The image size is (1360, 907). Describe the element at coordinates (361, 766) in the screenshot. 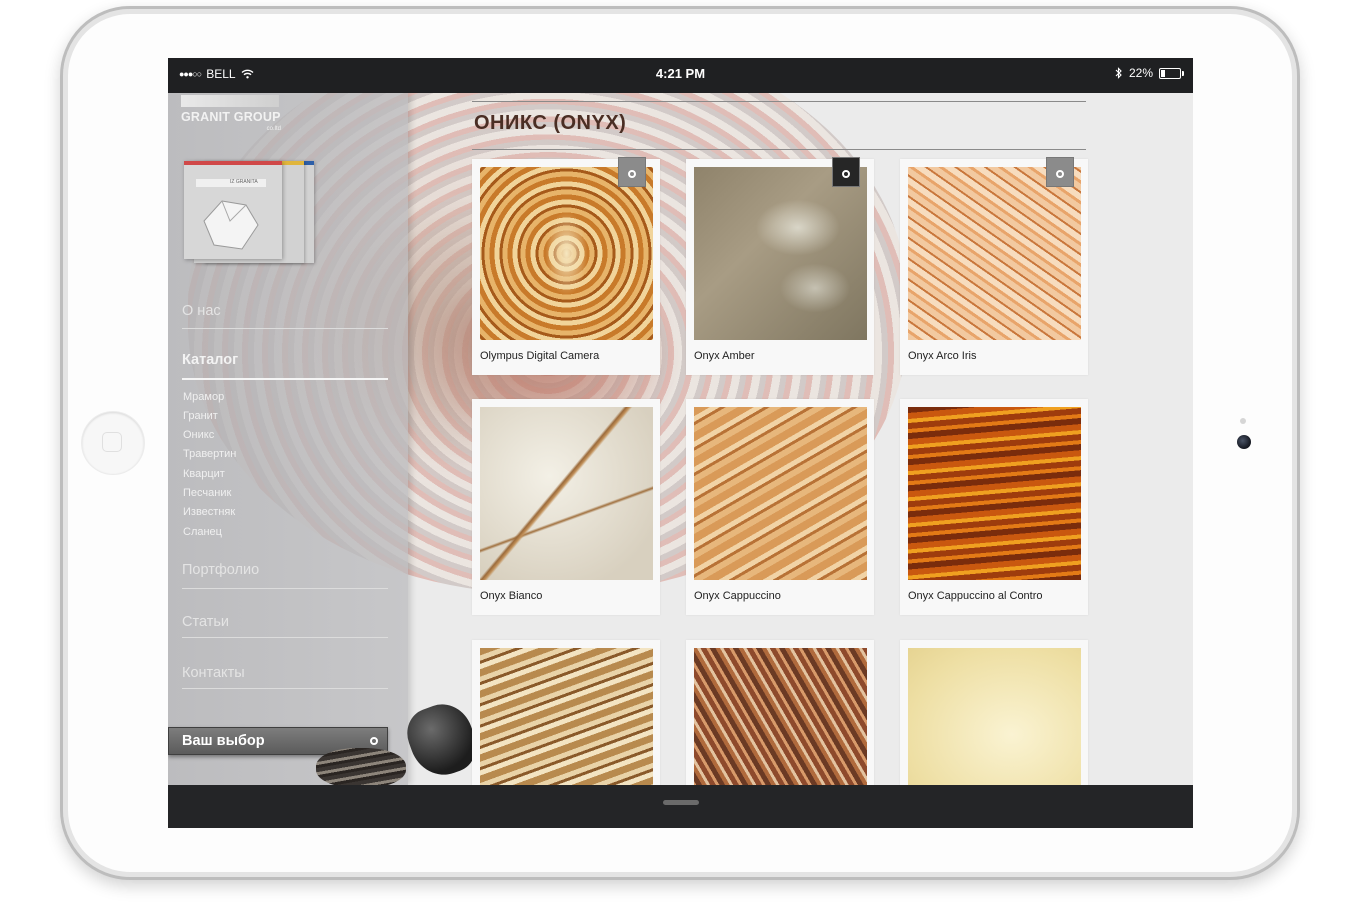

I see `stone-decoration` at that location.